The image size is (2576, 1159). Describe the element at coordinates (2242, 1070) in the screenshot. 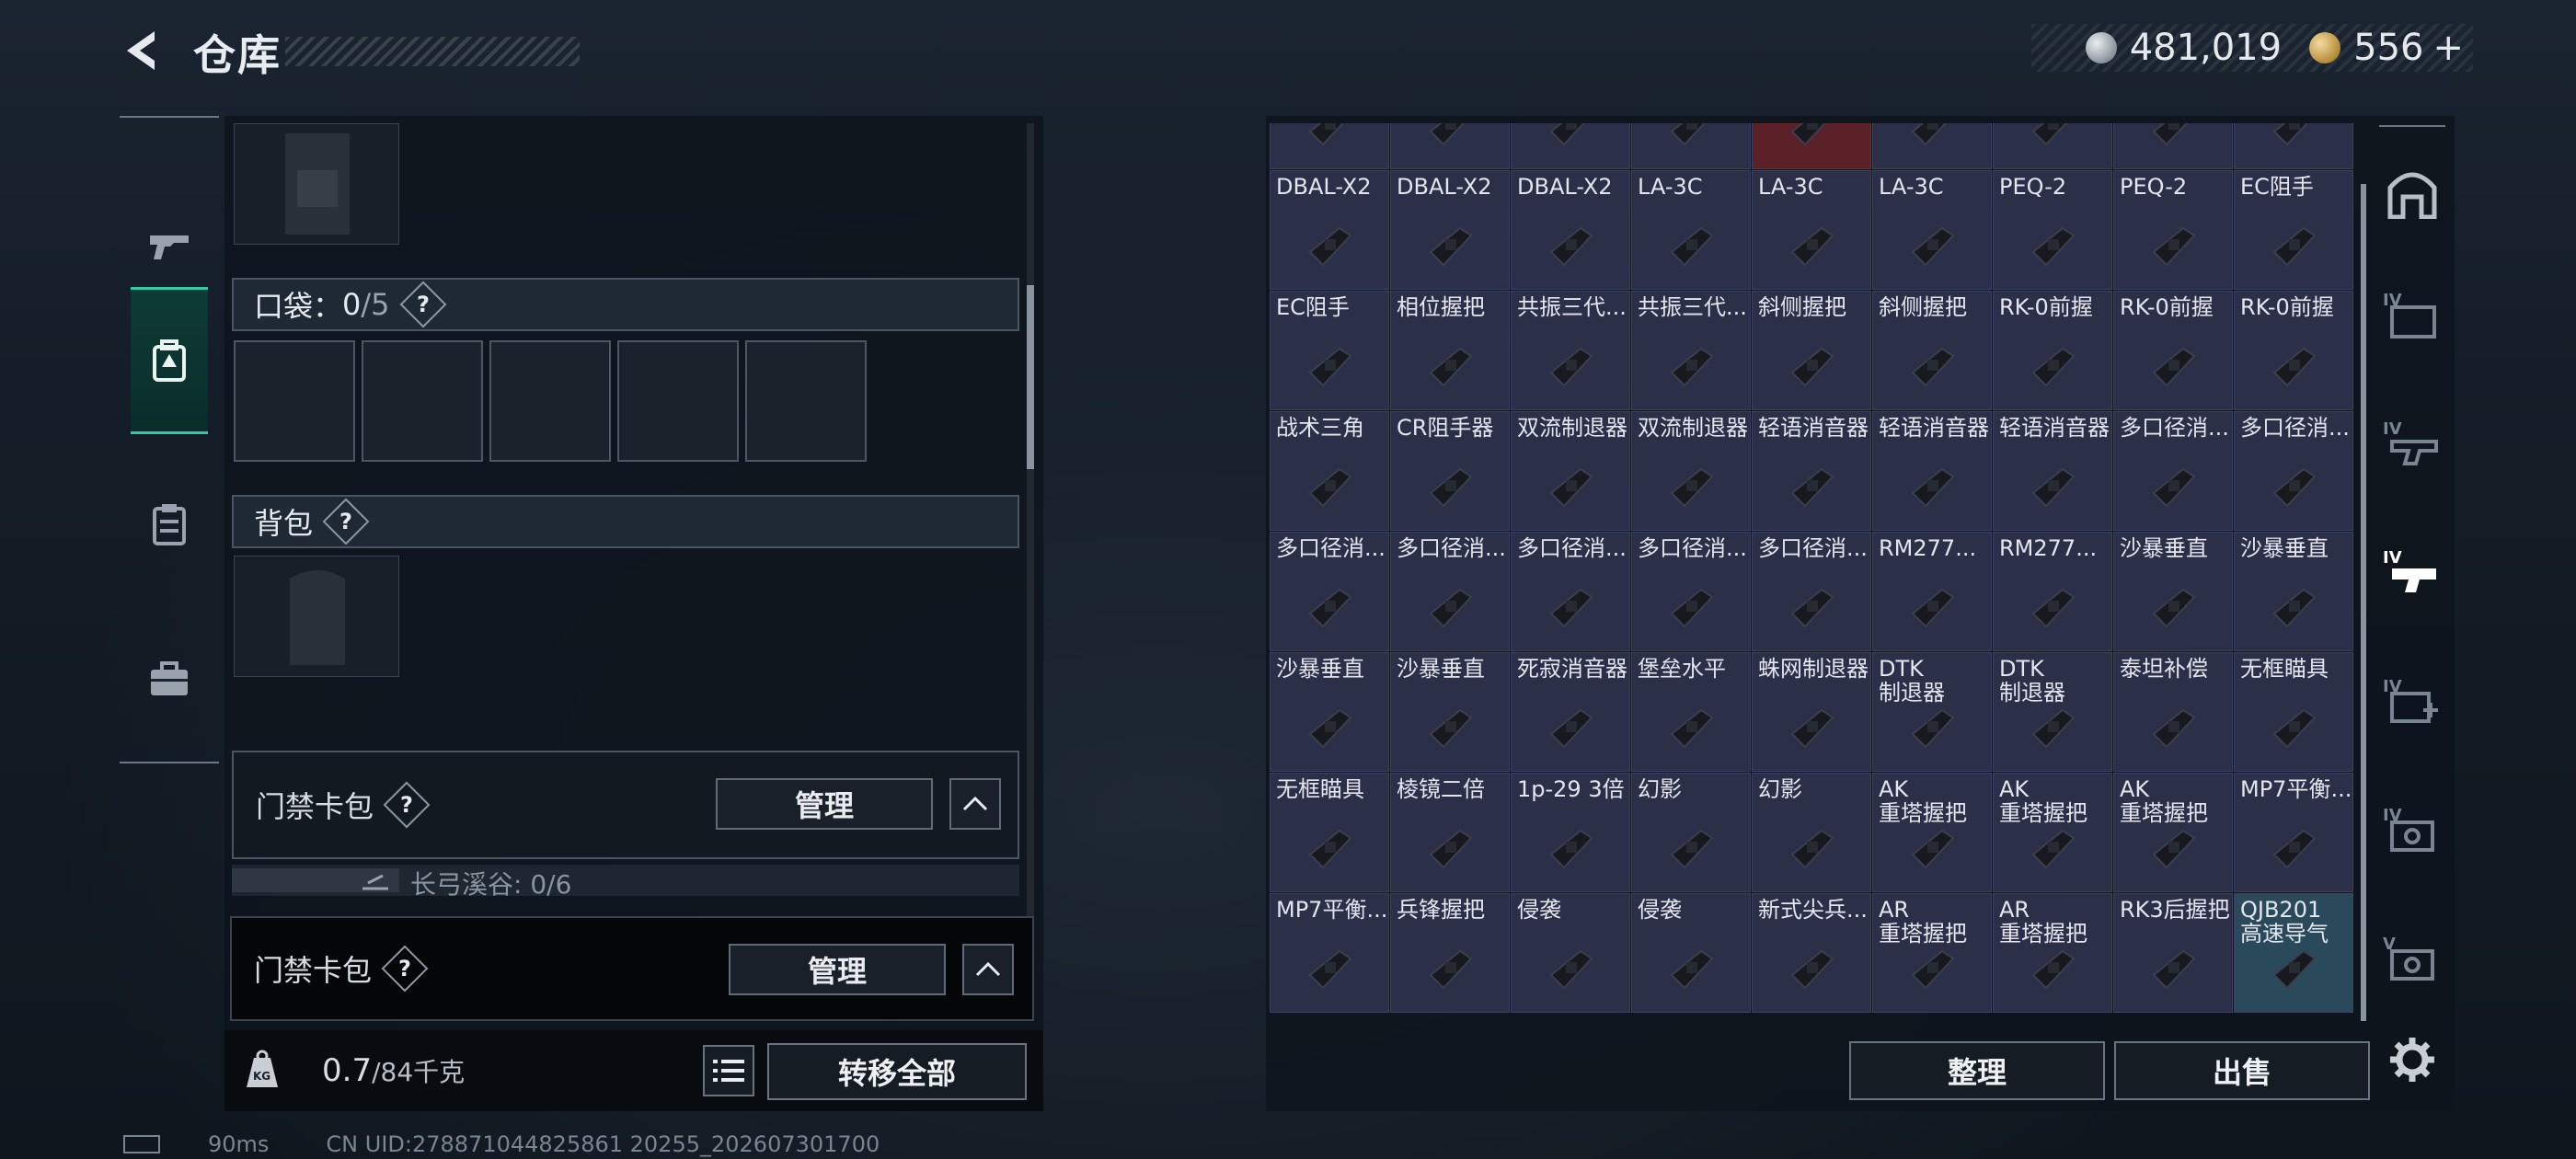

I see `sell-button: 出售` at that location.